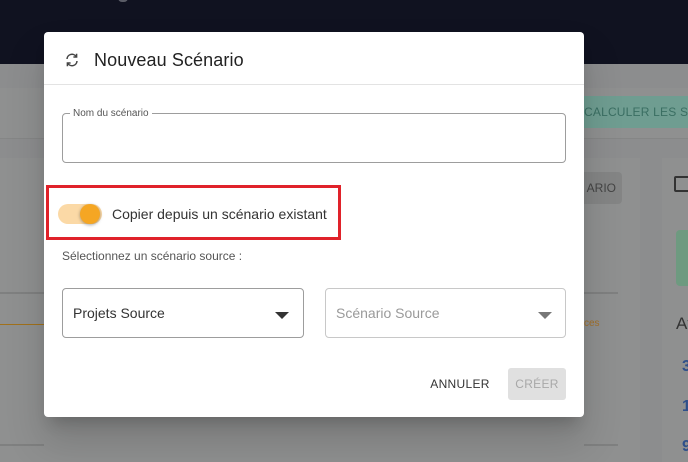 Image resolution: width=688 pixels, height=462 pixels. I want to click on source-scenario-select: Scénario Source, so click(445, 313).